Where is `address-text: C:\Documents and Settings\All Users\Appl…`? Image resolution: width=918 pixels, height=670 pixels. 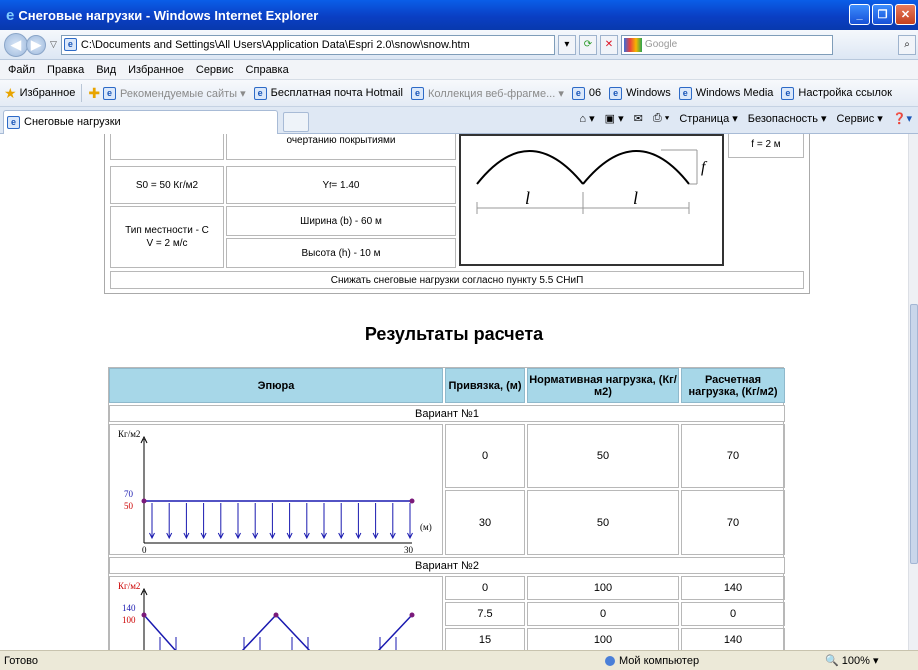 address-text: C:\Documents and Settings\All Users\Appl… is located at coordinates (275, 44).